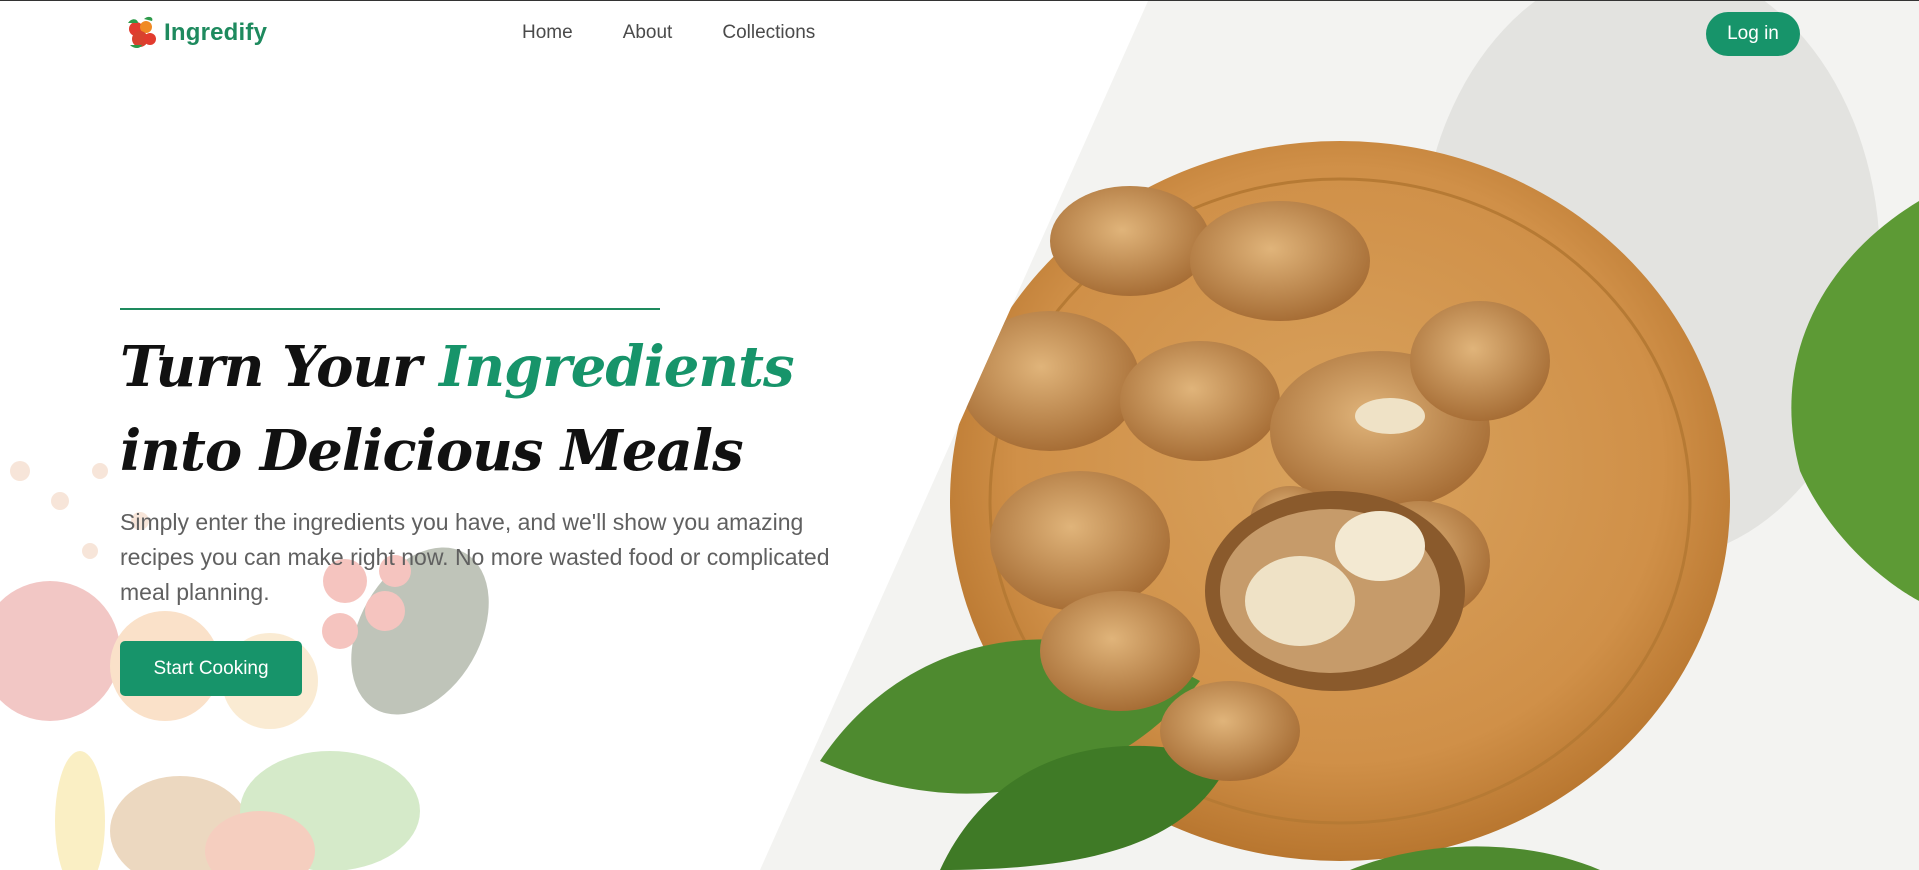  What do you see at coordinates (959, 34) in the screenshot?
I see `site-header: Ingredify Home About Collections Log in` at bounding box center [959, 34].